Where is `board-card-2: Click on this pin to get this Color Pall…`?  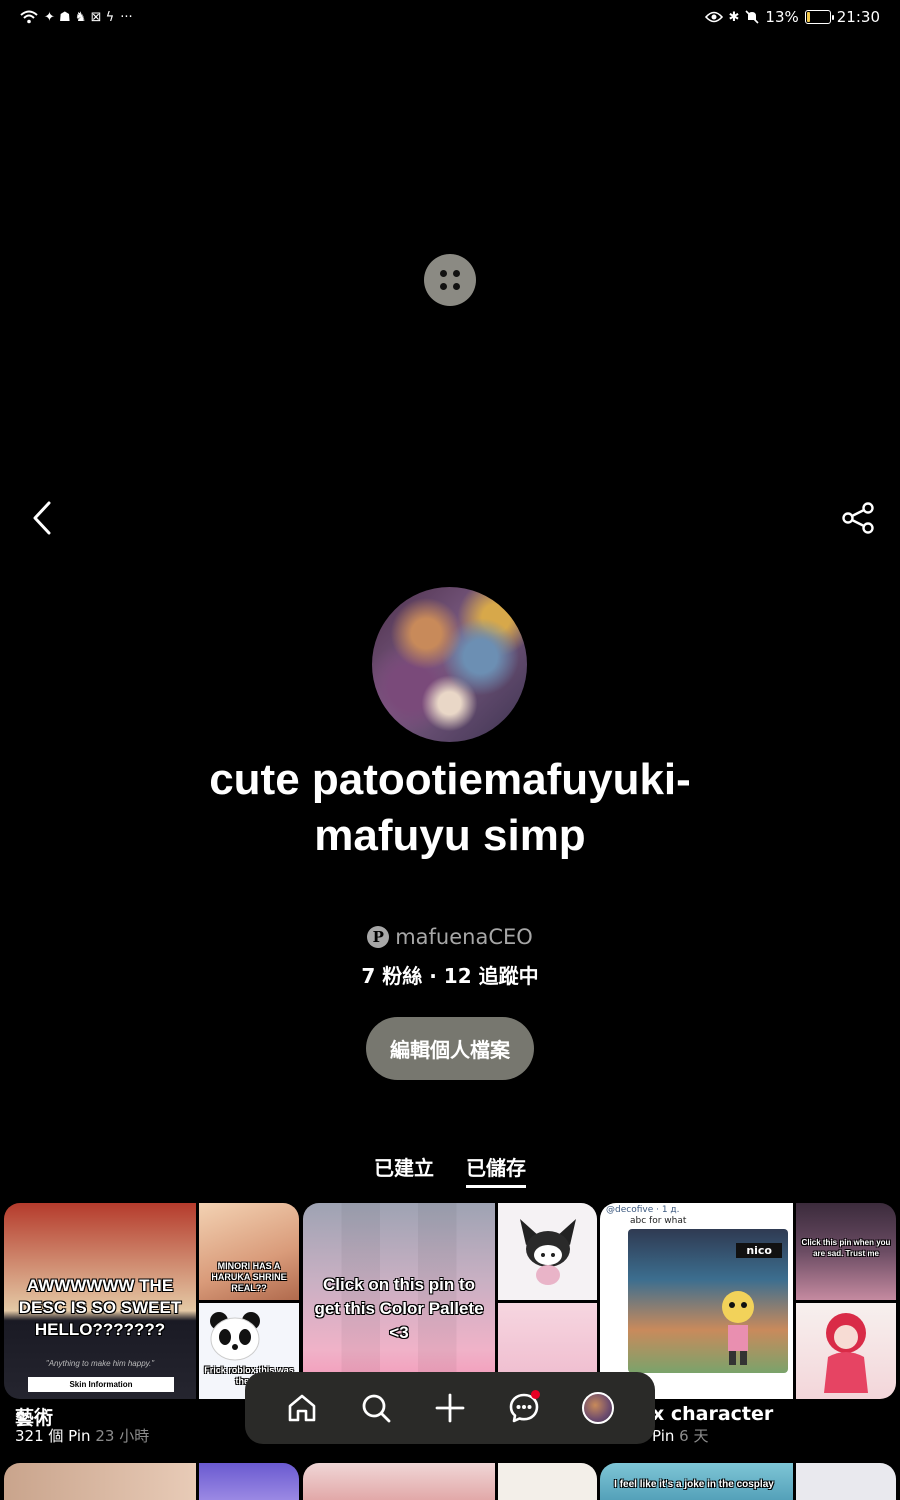 board-card-2: Click on this pin to get this Color Pall… is located at coordinates (450, 1301).